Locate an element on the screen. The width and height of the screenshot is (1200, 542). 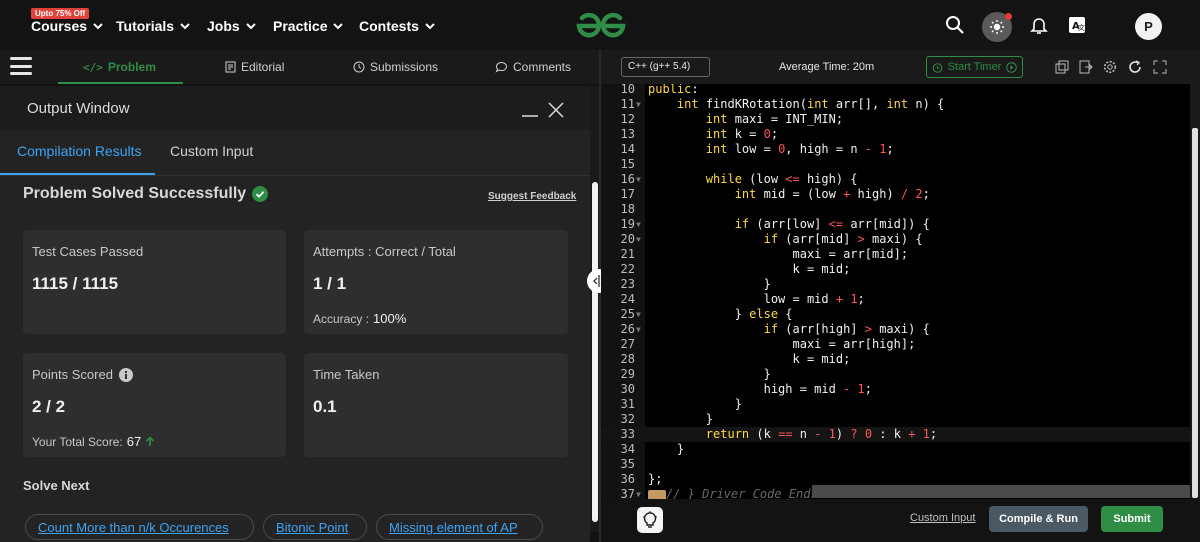
reset-icon is located at coordinates (1135, 67).